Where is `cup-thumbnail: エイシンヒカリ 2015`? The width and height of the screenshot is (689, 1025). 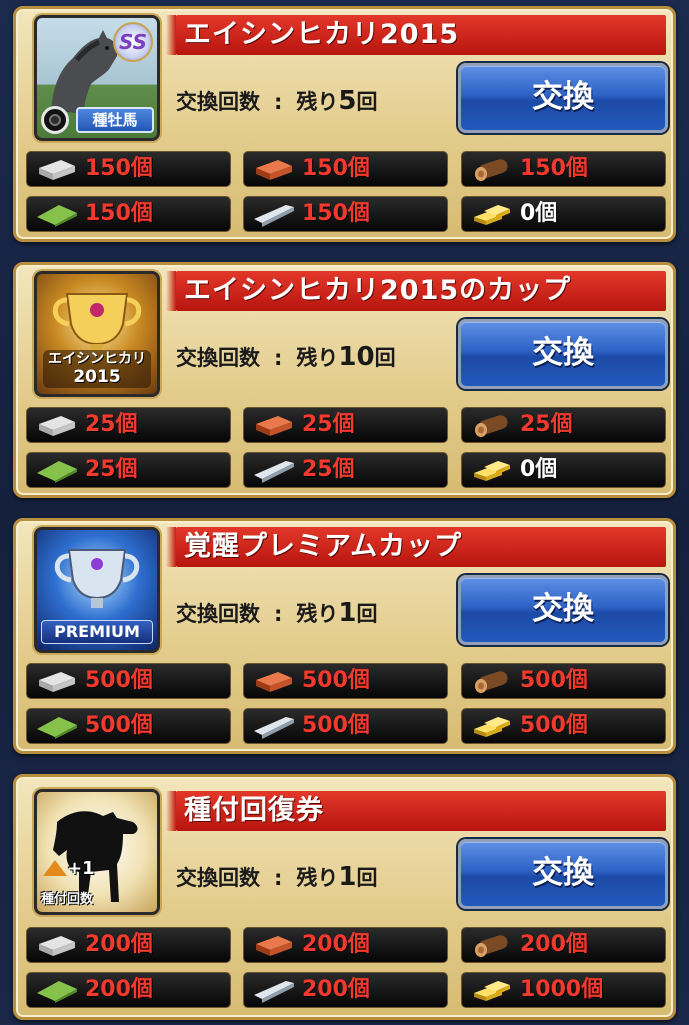 cup-thumbnail: エイシンヒカリ 2015 is located at coordinates (97, 334).